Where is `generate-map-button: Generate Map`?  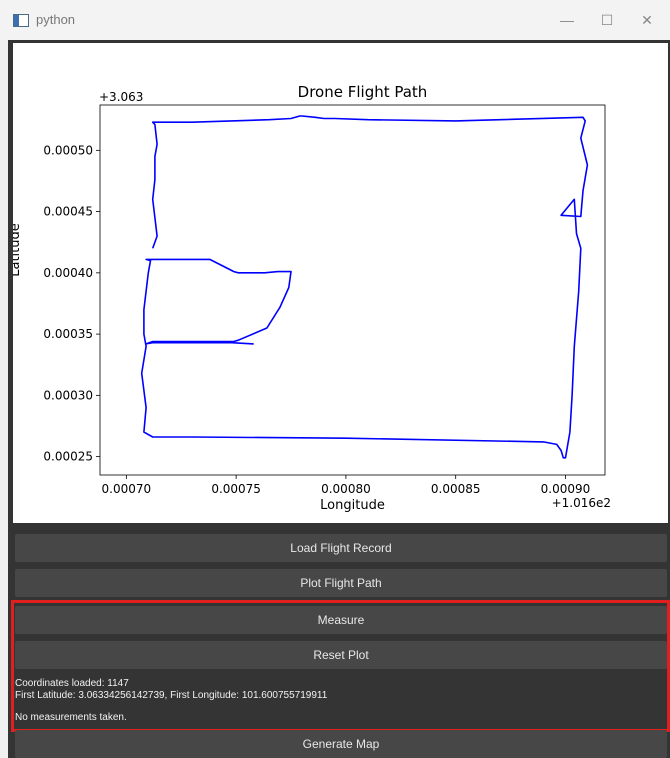
generate-map-button: Generate Map is located at coordinates (341, 744).